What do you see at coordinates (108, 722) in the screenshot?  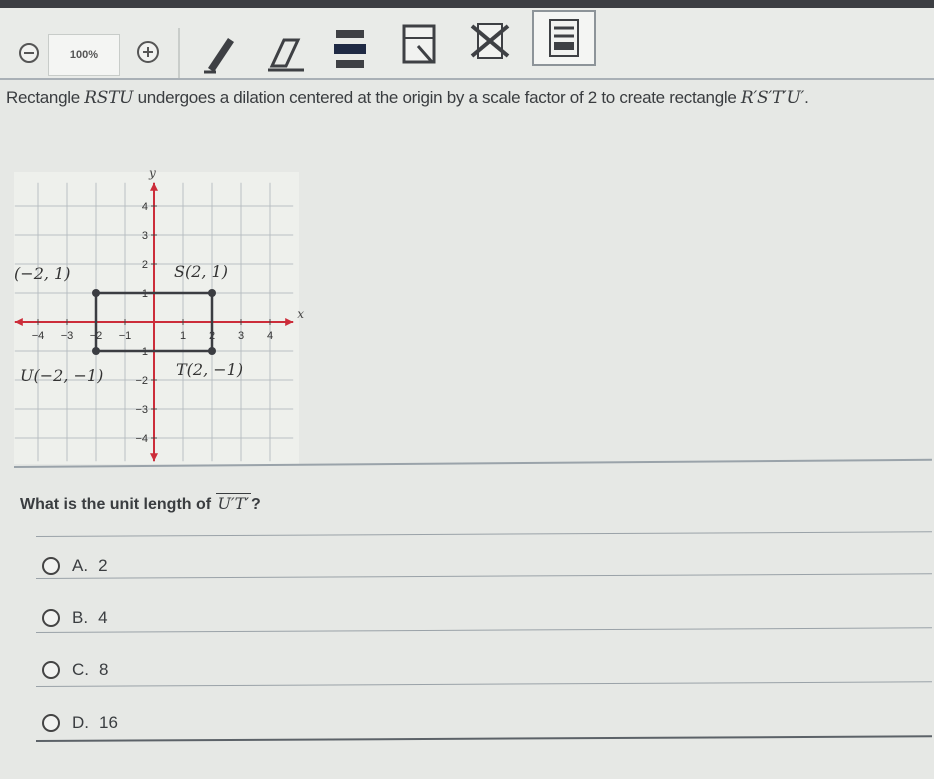 I see `choice-value: 16` at bounding box center [108, 722].